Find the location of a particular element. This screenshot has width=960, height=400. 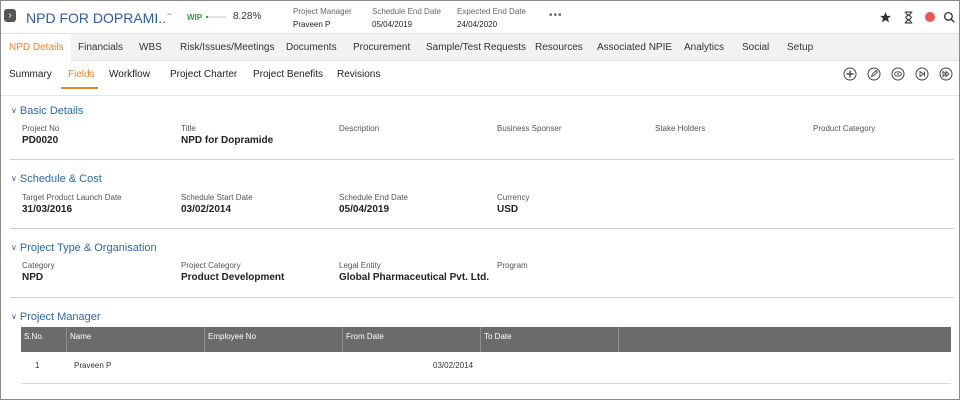

field-value: NPD for Dopramide is located at coordinates (227, 140).